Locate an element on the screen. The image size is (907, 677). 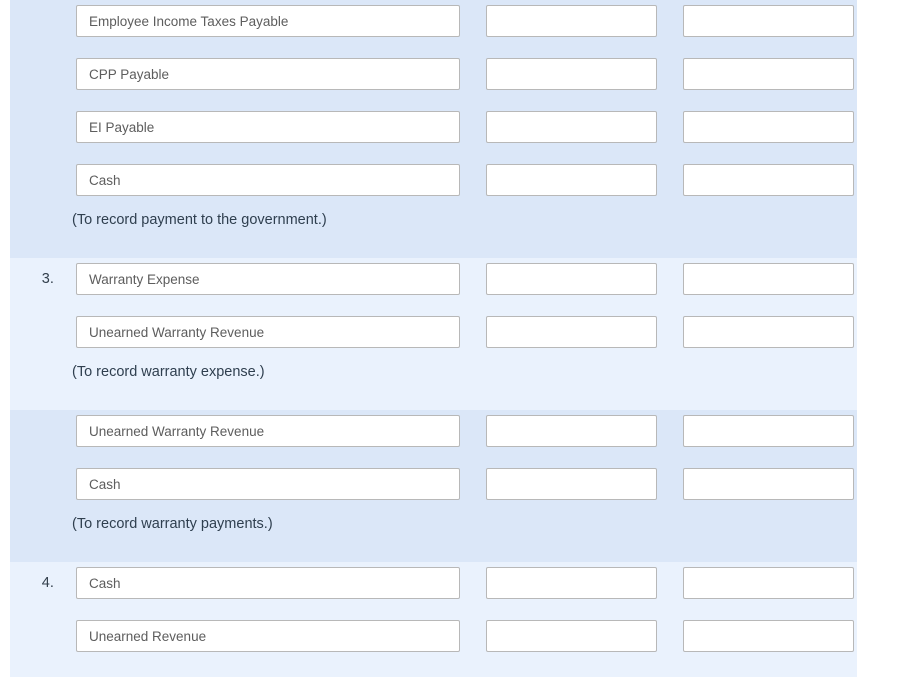
entry-memo-text: (To record warranty payments.) is located at coordinates (172, 524).